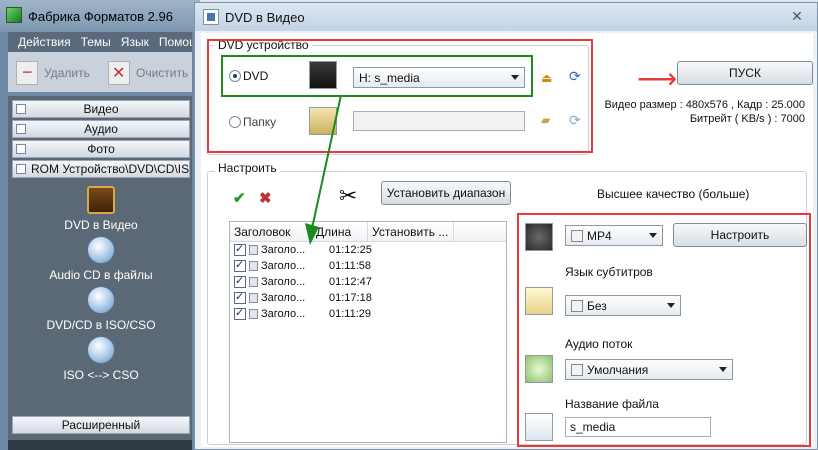 The width and height of the screenshot is (818, 450). What do you see at coordinates (21, 129) in the screenshot?
I see `audio-icon` at bounding box center [21, 129].